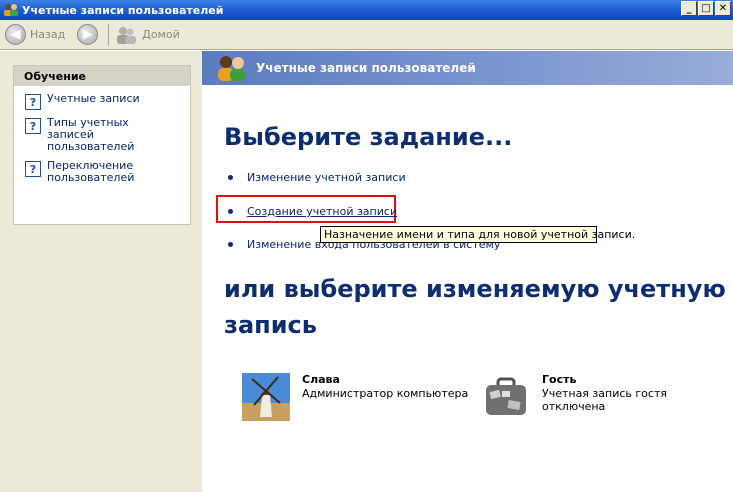  What do you see at coordinates (689, 8) in the screenshot?
I see `minimize-button: _` at bounding box center [689, 8].